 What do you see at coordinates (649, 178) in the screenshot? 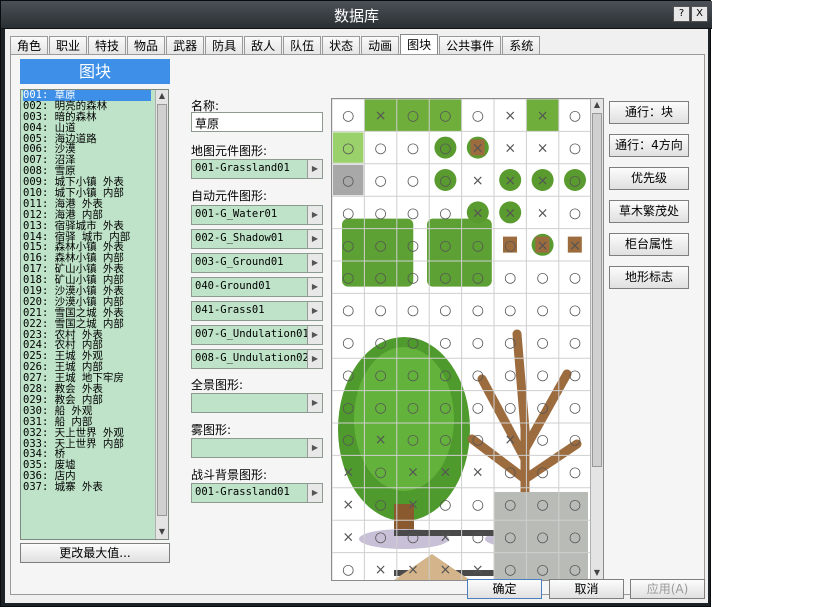
I see `tile-button-2: 优先级` at bounding box center [649, 178].